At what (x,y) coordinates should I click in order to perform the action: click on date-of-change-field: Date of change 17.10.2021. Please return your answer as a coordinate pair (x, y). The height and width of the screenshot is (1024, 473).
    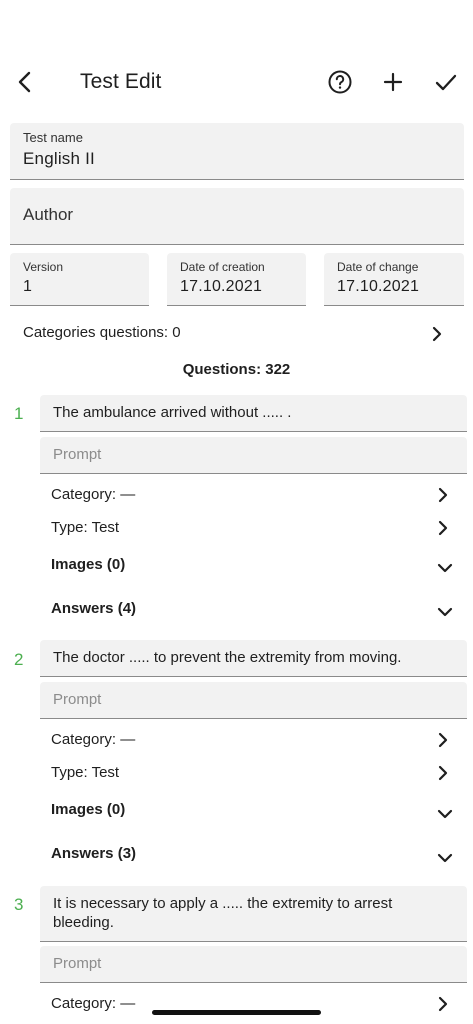
    Looking at the image, I should click on (394, 279).